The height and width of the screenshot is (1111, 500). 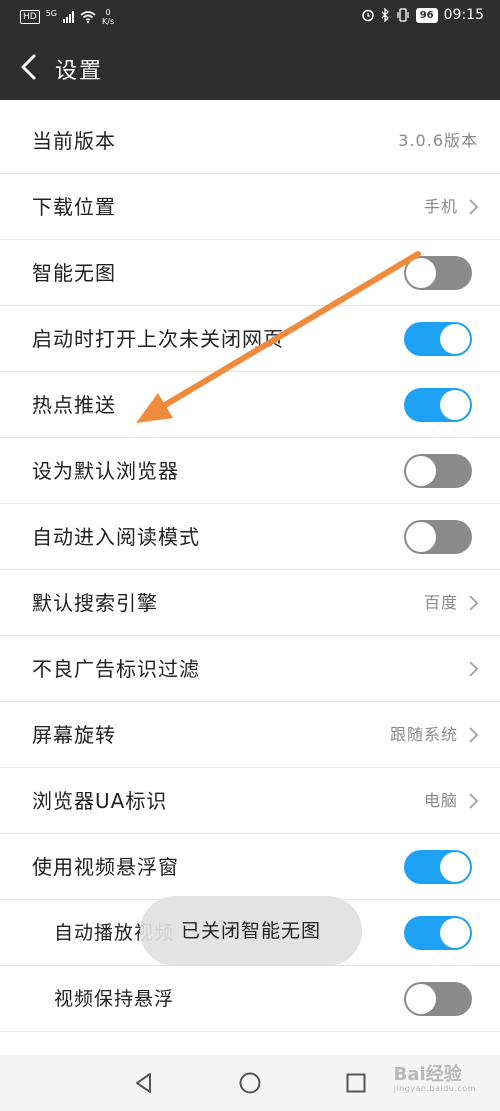 I want to click on signal-icon, so click(x=68, y=17).